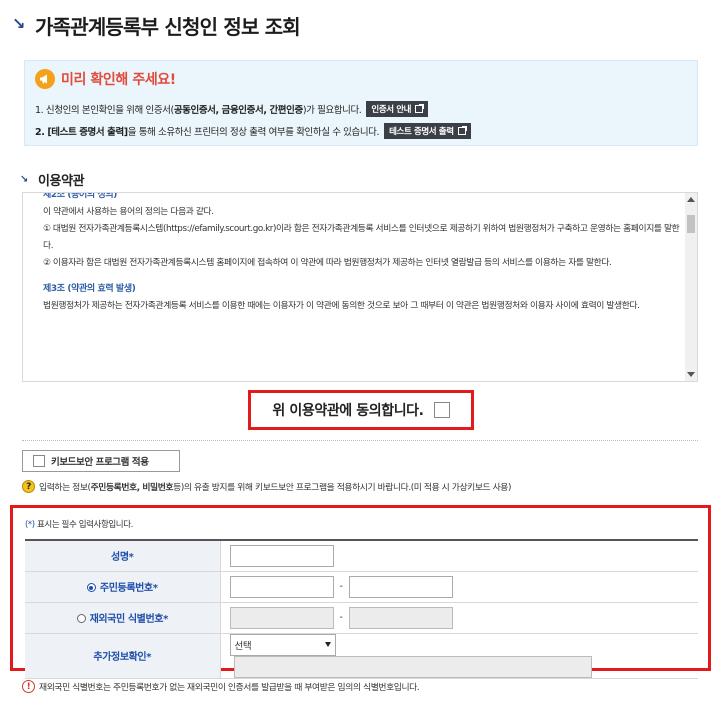 The width and height of the screenshot is (711, 702). I want to click on additional-info-input, so click(412, 666).